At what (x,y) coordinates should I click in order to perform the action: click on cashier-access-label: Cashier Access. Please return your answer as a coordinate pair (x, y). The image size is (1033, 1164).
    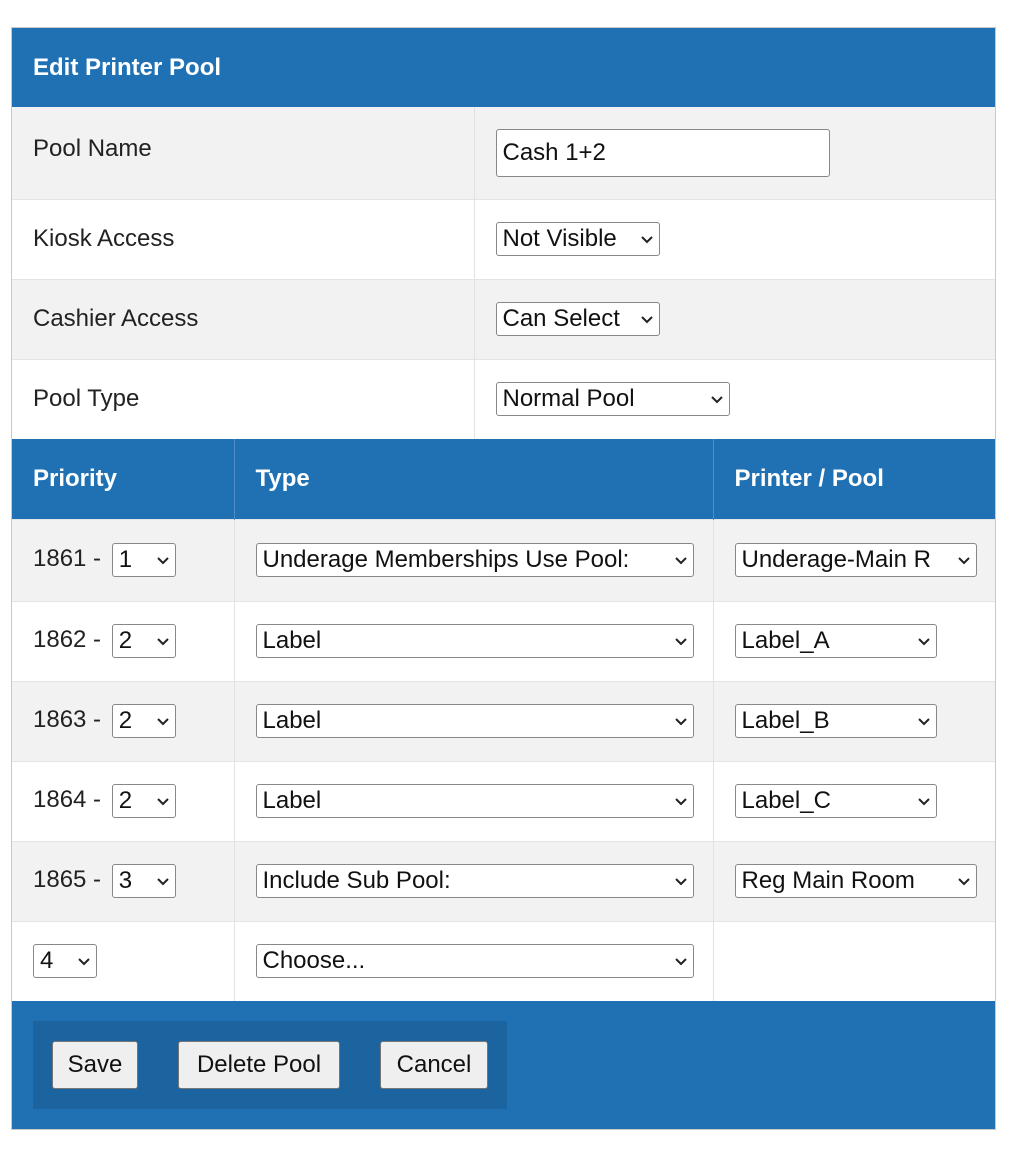
    Looking at the image, I should click on (243, 318).